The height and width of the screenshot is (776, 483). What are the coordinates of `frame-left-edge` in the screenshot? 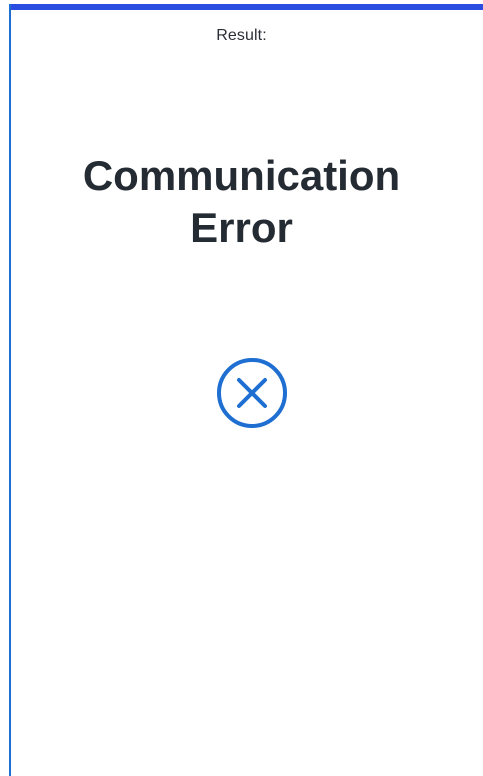 It's located at (10, 390).